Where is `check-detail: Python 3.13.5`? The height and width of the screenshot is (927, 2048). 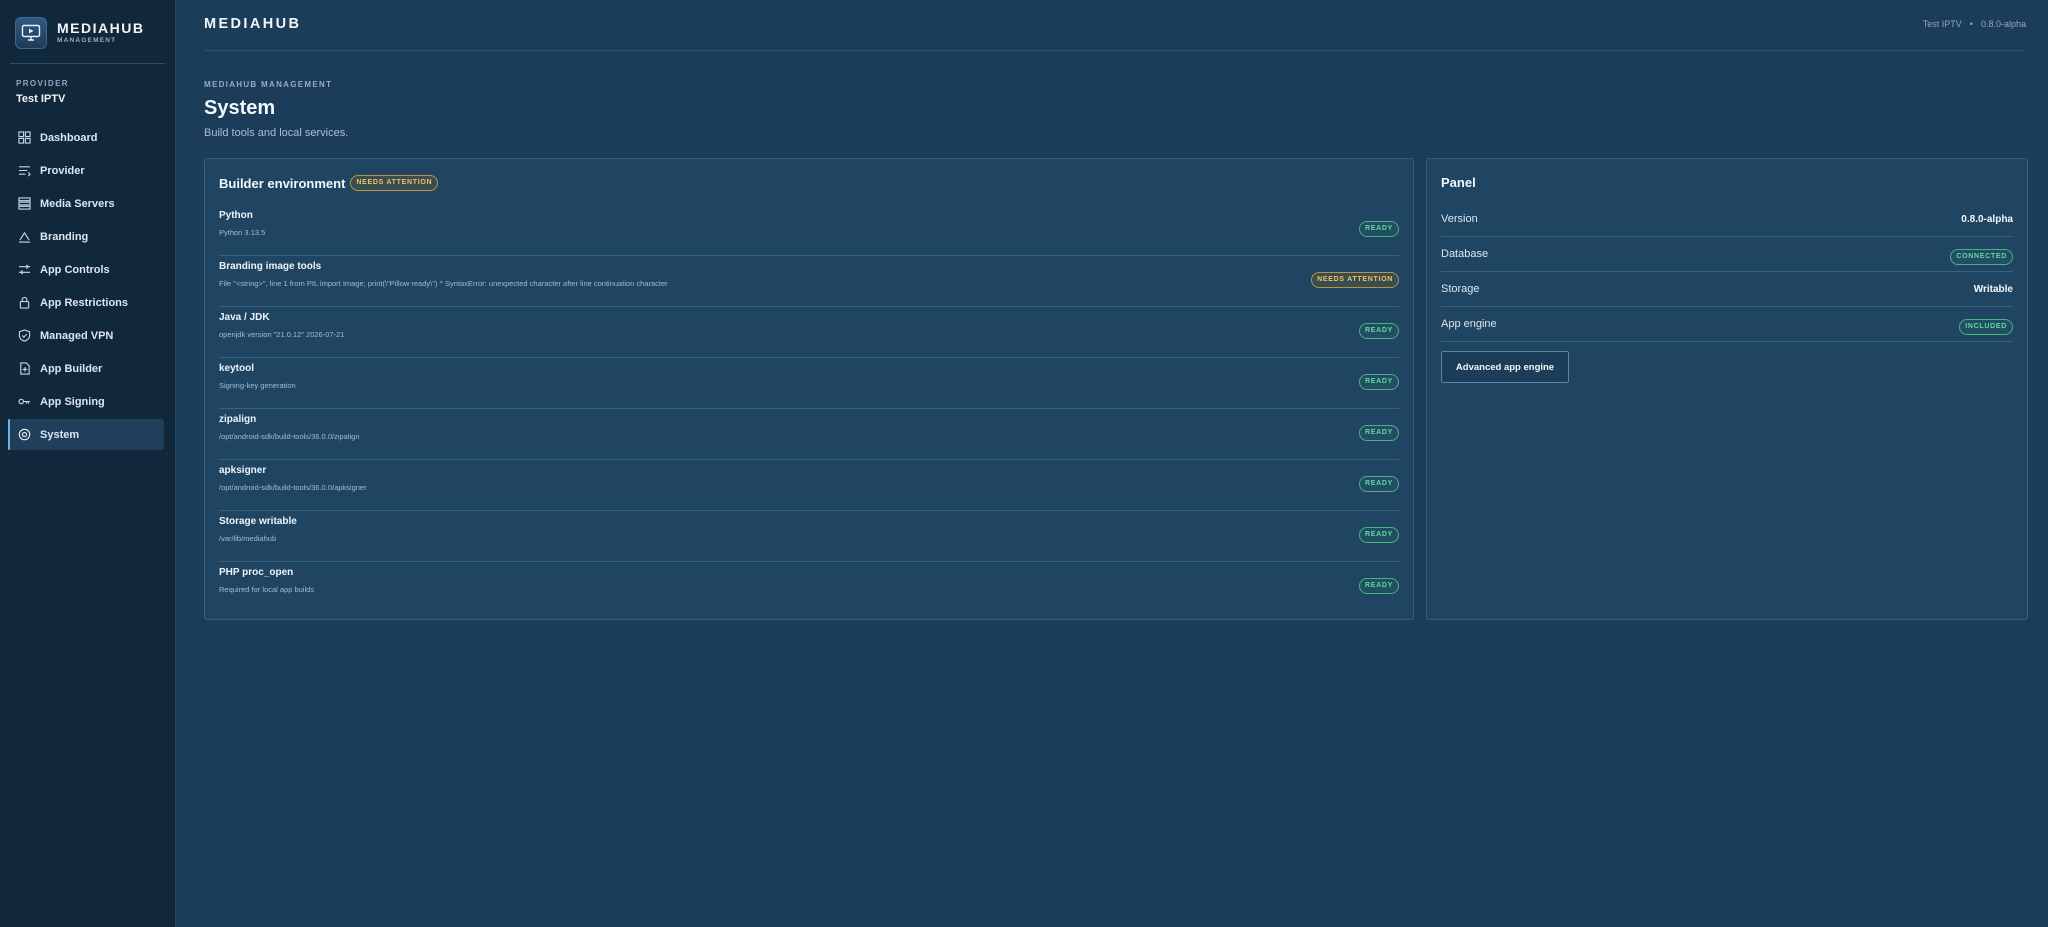 check-detail: Python 3.13.5 is located at coordinates (242, 232).